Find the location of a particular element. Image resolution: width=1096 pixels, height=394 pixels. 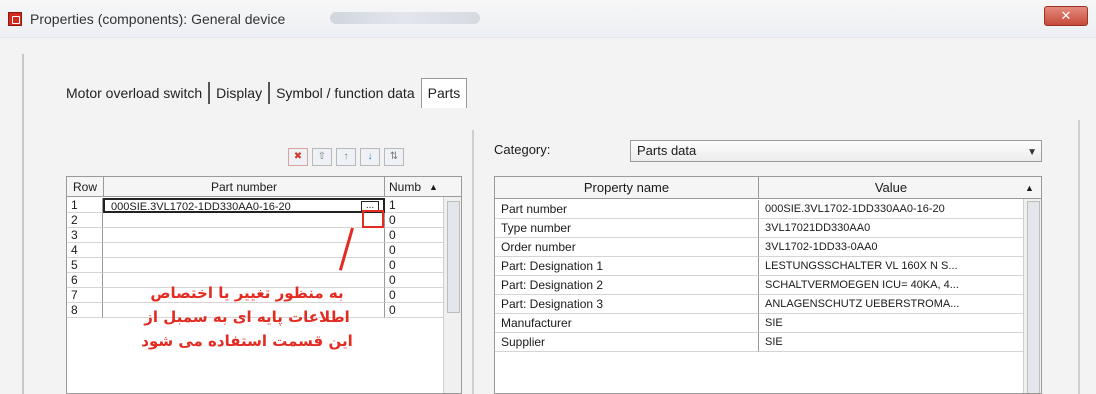

frame-border-left is located at coordinates (23, 224).